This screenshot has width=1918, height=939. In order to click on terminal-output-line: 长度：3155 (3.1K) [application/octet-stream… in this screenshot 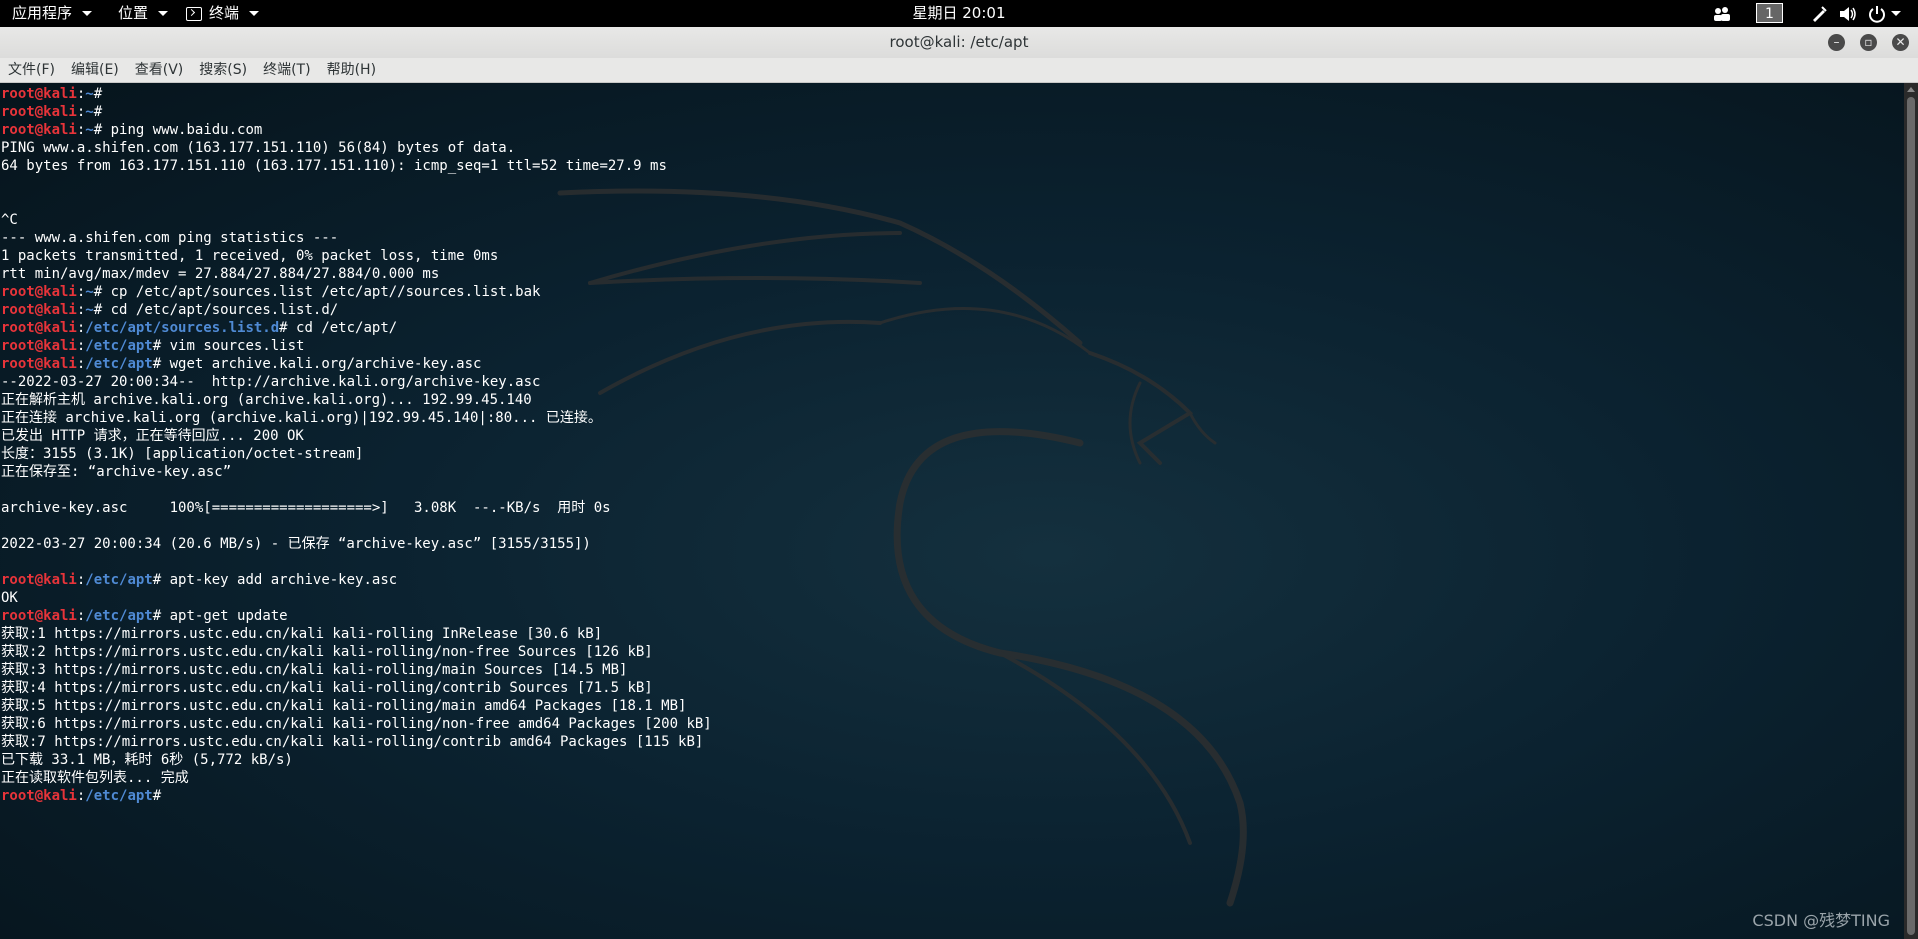, I will do `click(182, 454)`.